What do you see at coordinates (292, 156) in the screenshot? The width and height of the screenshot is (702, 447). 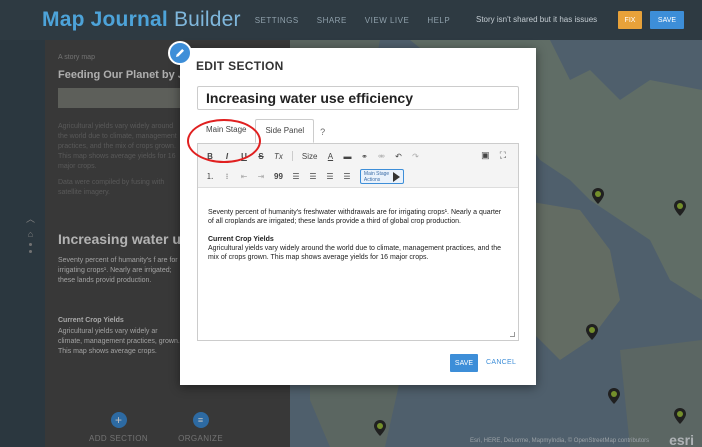 I see `toolbar-divider` at bounding box center [292, 156].